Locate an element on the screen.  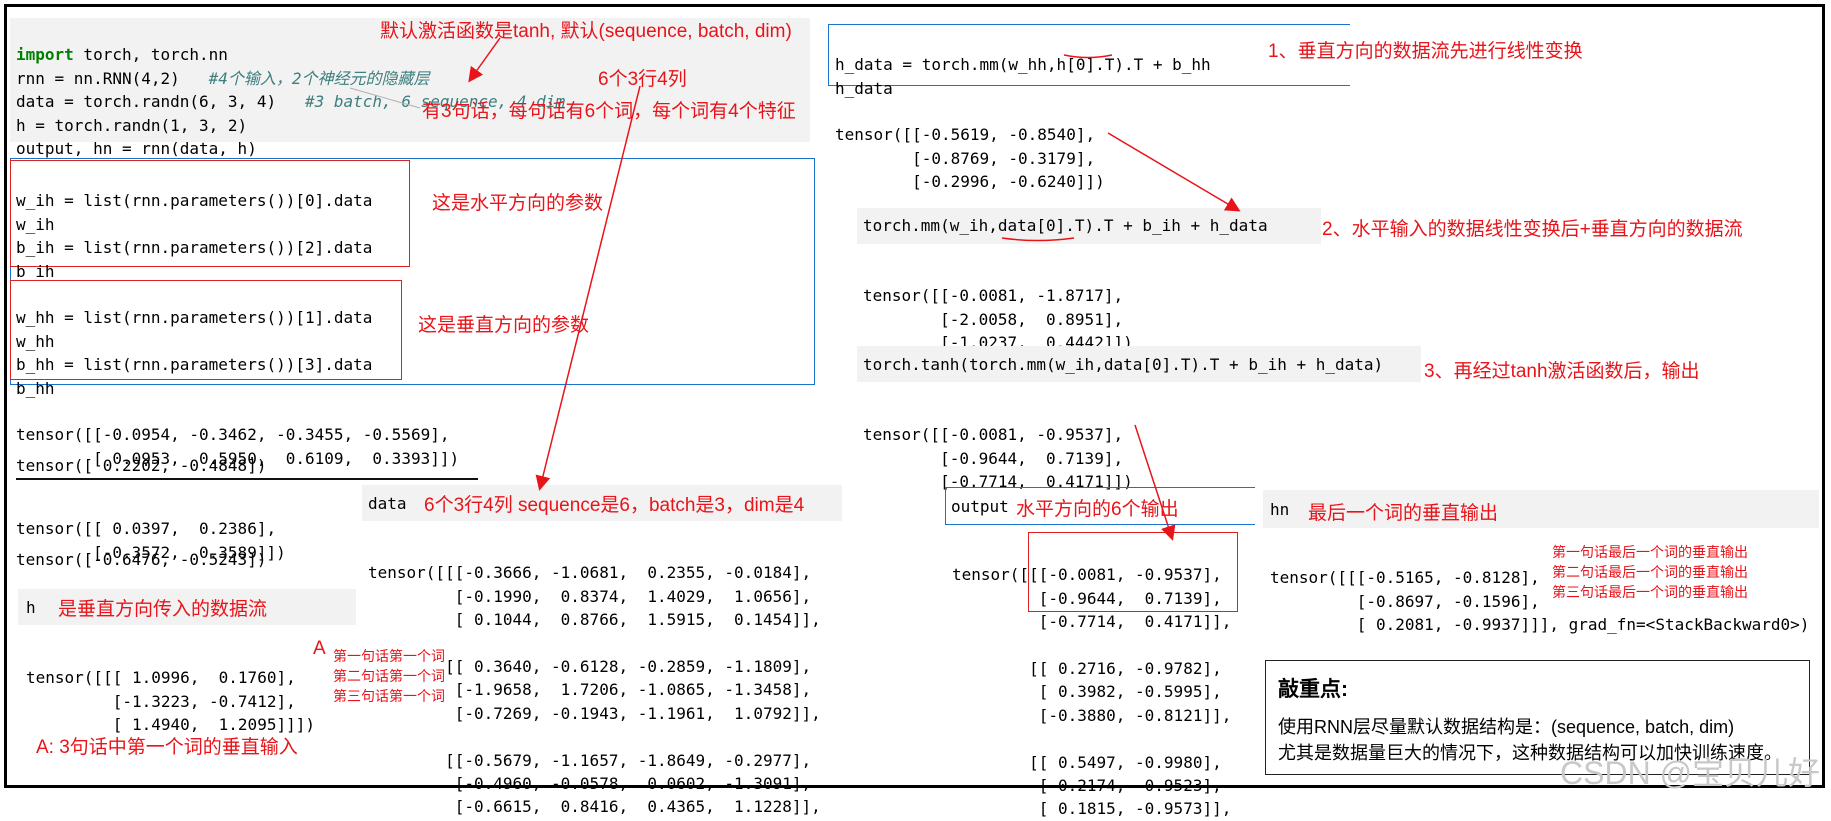
arrow-data-to-cell is located at coordinates (588, 288).